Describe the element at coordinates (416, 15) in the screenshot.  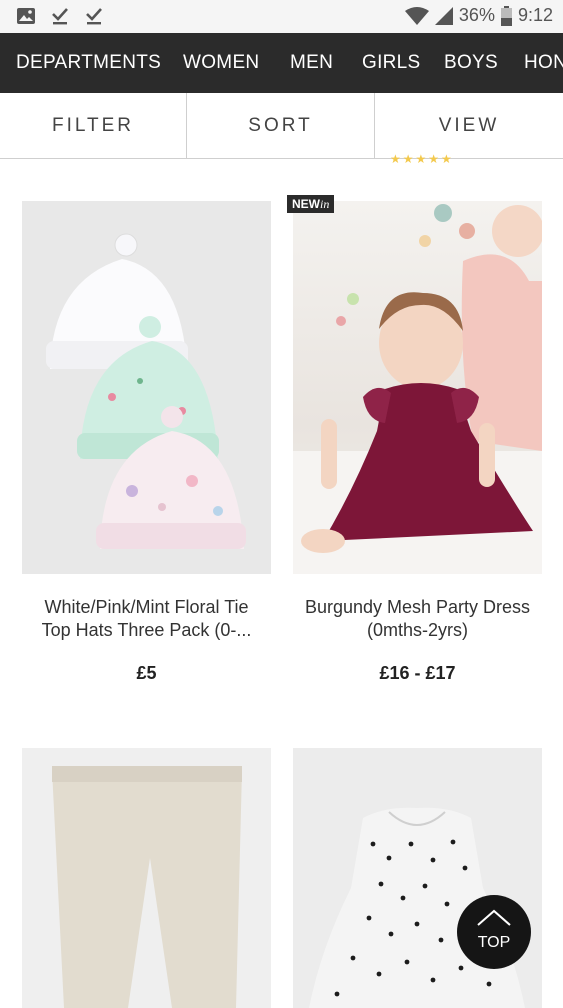
I see `wifi-icon` at that location.